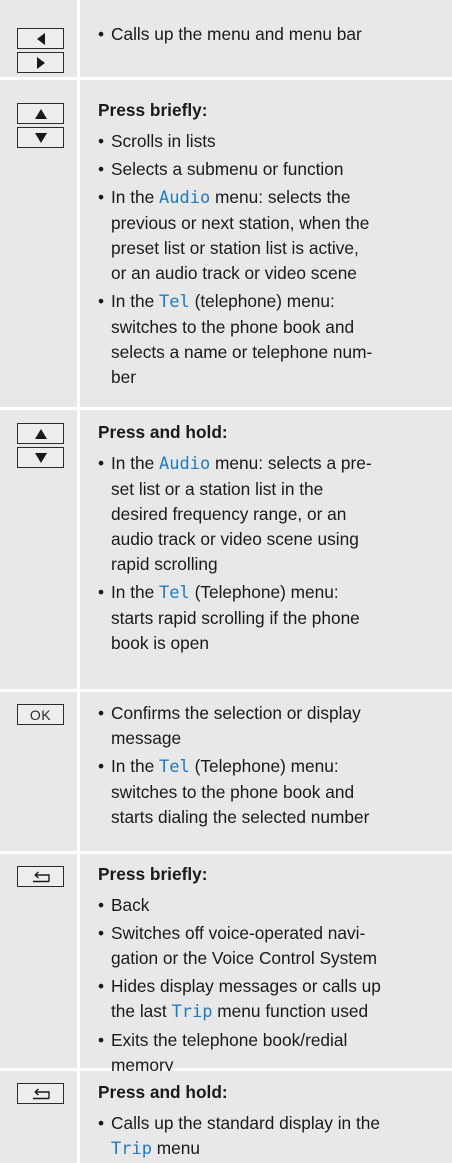 The image size is (452, 1163). I want to click on ok-button-label: OK, so click(40, 714).